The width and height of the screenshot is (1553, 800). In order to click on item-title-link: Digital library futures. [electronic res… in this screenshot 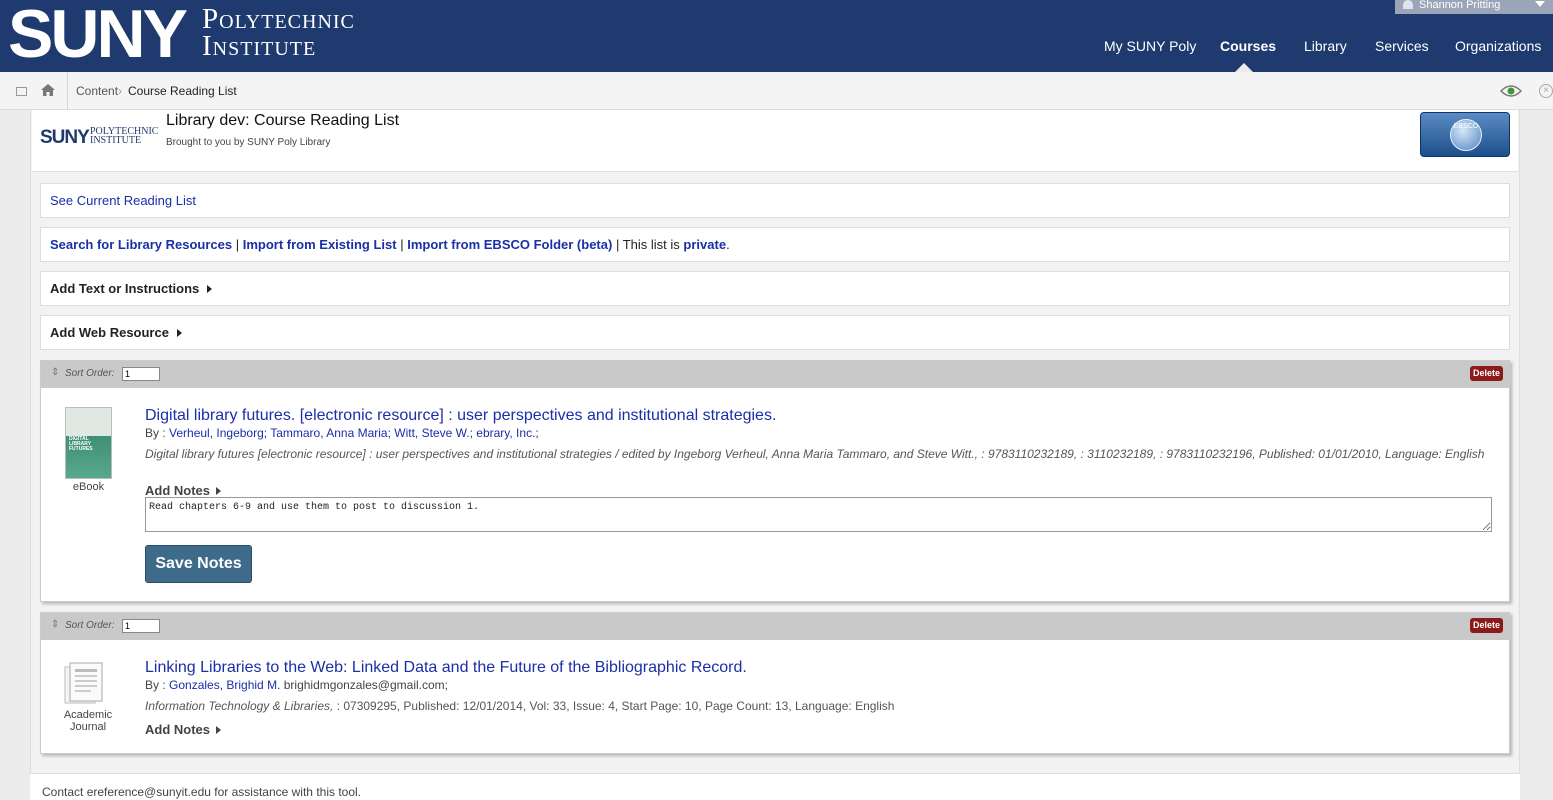, I will do `click(460, 416)`.